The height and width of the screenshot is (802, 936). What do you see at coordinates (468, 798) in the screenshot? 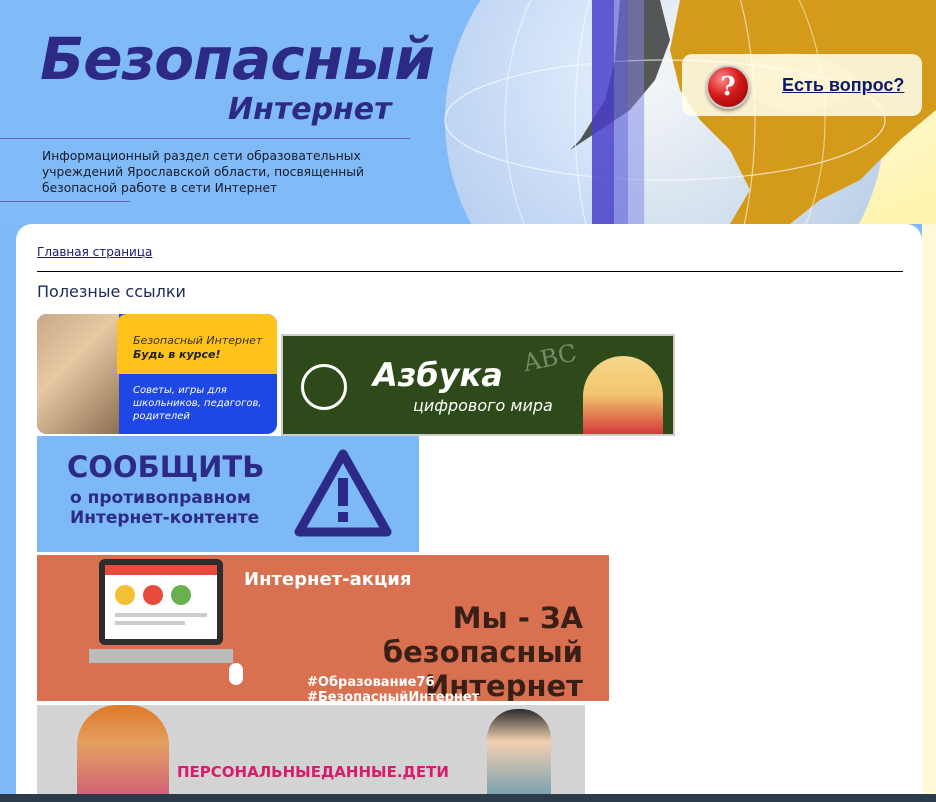
I see `os-taskbar` at bounding box center [468, 798].